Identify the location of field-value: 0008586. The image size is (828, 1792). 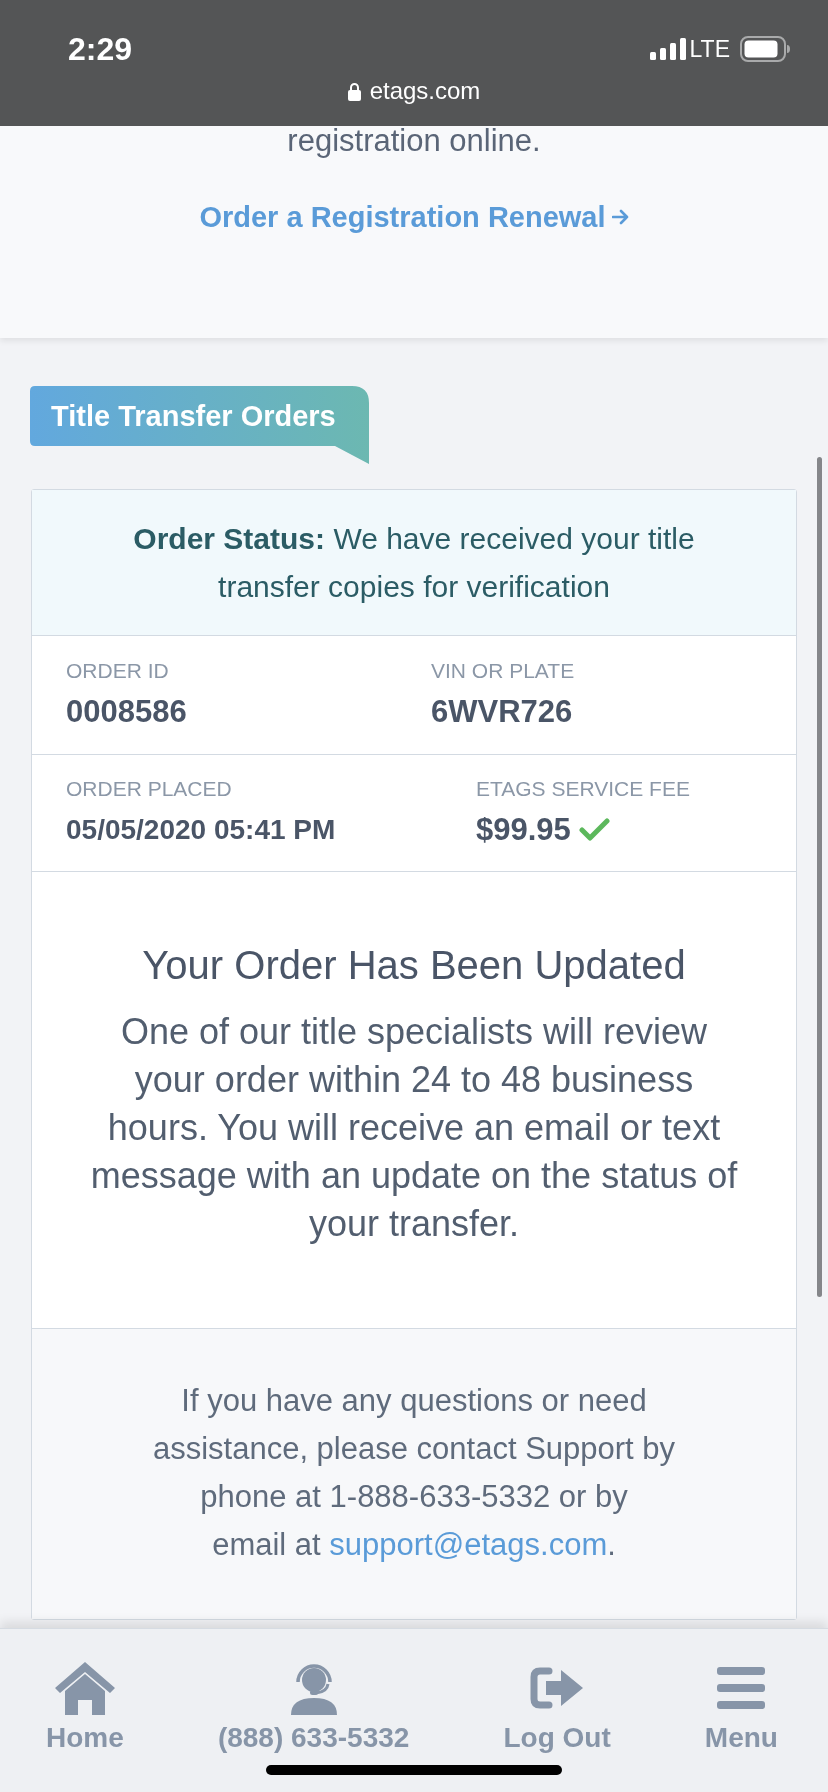
(126, 712).